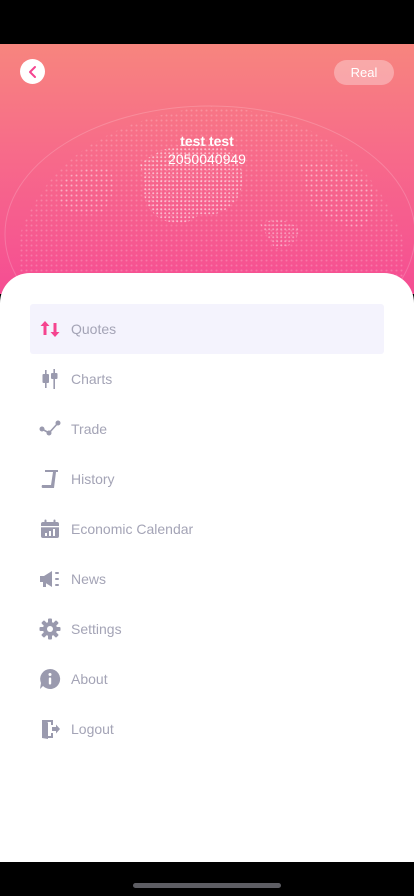 The height and width of the screenshot is (896, 414). What do you see at coordinates (207, 879) in the screenshot?
I see `bottom-bar` at bounding box center [207, 879].